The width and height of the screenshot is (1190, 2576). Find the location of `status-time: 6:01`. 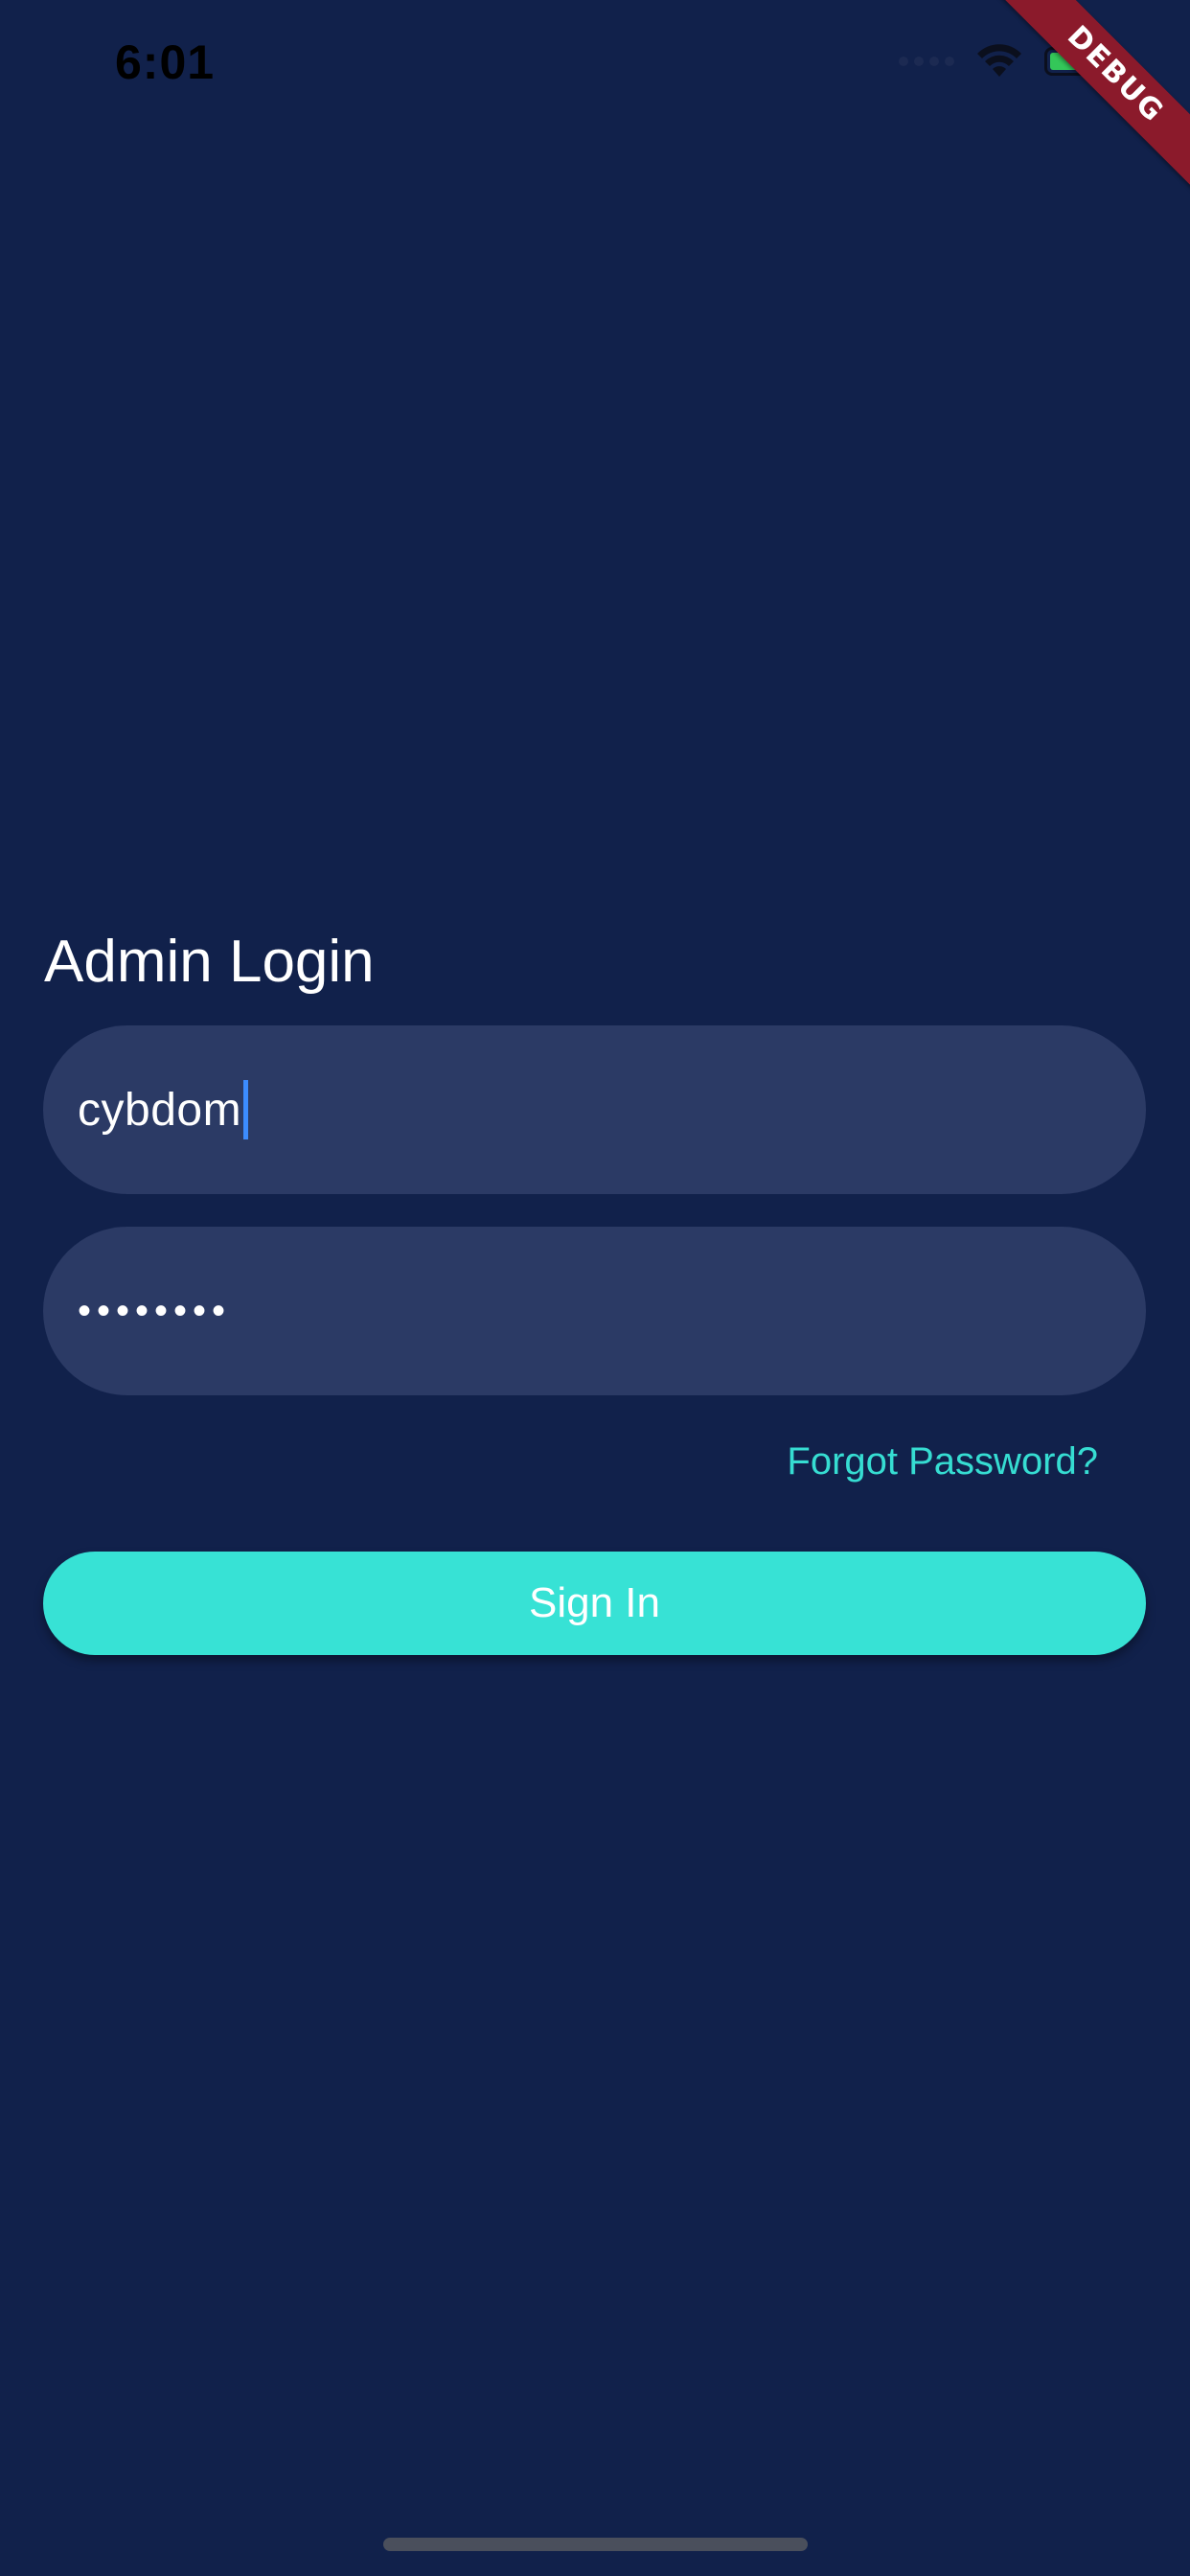

status-time: 6:01 is located at coordinates (166, 62).